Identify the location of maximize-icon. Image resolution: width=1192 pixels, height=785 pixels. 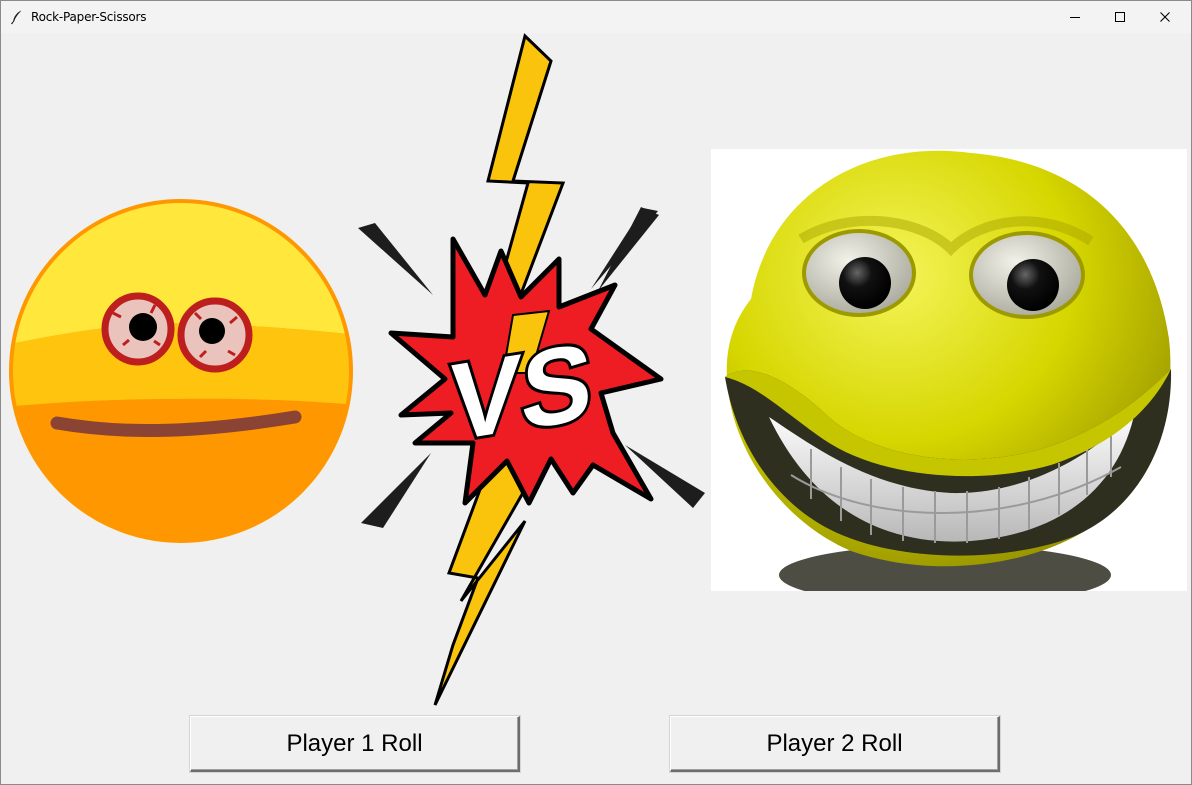
(1120, 17).